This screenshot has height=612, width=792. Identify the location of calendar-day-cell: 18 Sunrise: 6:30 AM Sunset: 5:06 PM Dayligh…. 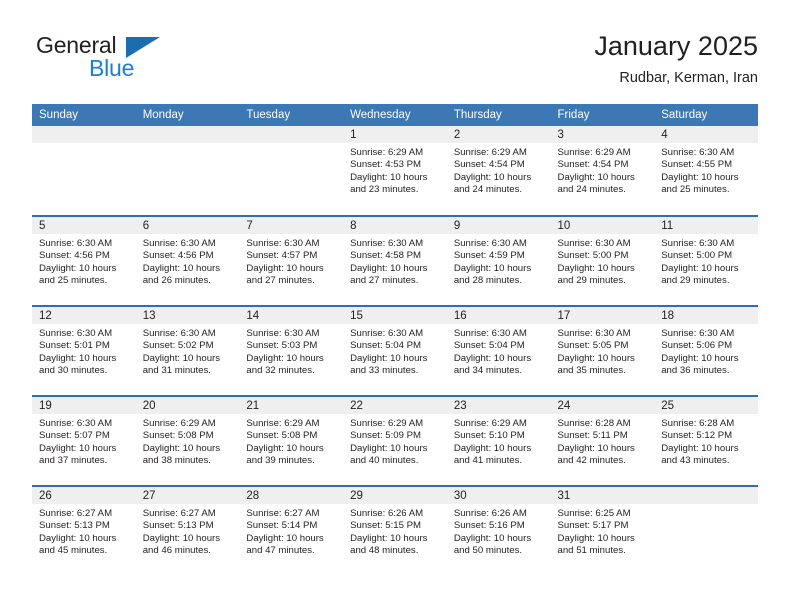
(706, 350).